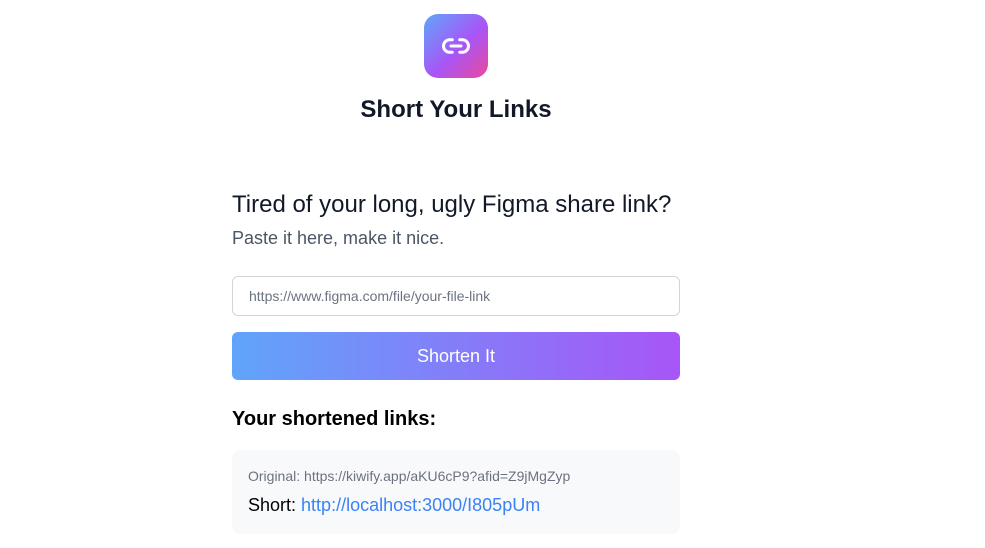 This screenshot has height=548, width=985. I want to click on app-title: Short Your Links, so click(456, 109).